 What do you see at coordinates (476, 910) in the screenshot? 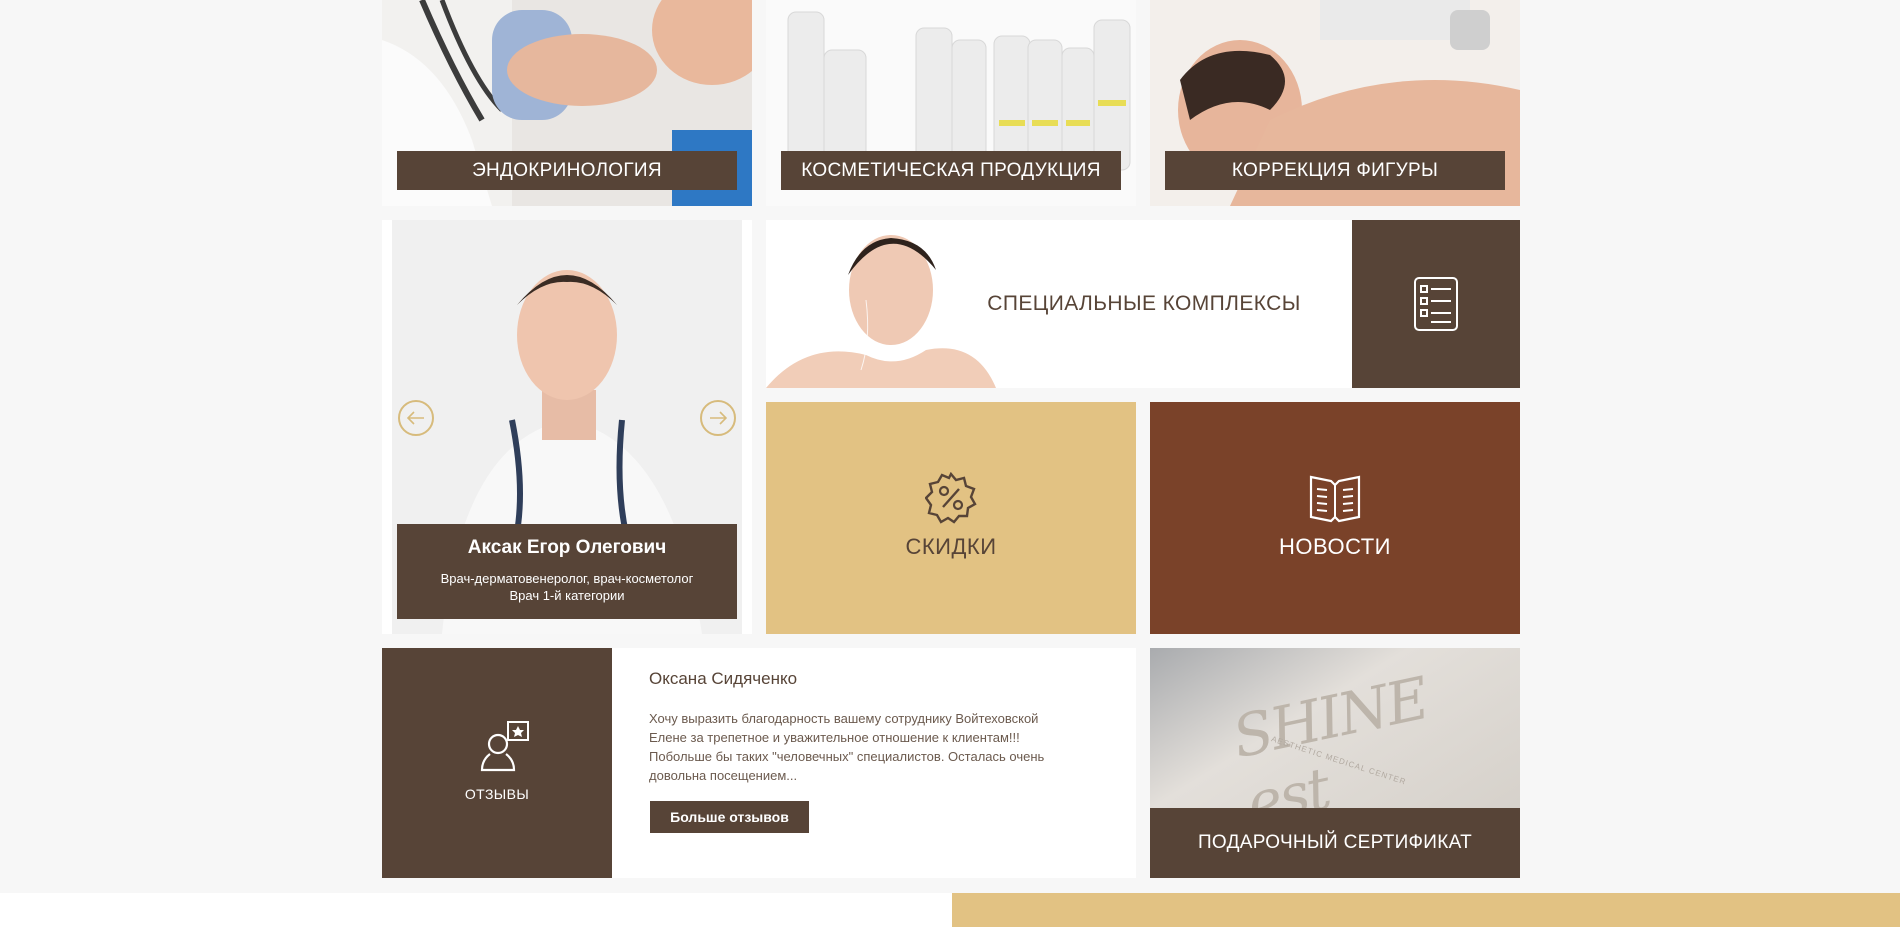
I see `bottom-section-white` at bounding box center [476, 910].